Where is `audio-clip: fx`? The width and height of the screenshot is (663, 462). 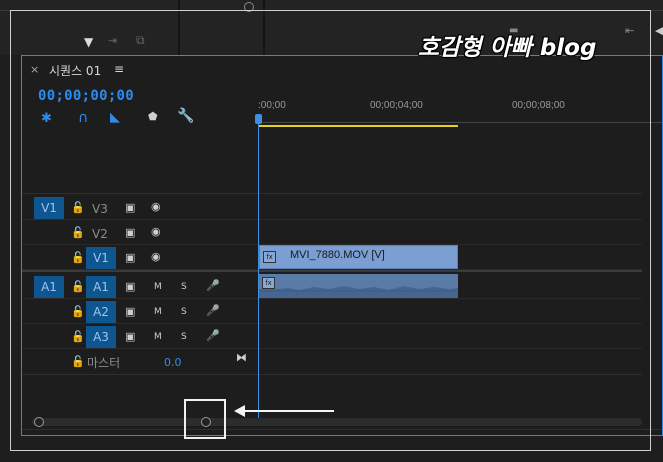
audio-clip: fx is located at coordinates (358, 286).